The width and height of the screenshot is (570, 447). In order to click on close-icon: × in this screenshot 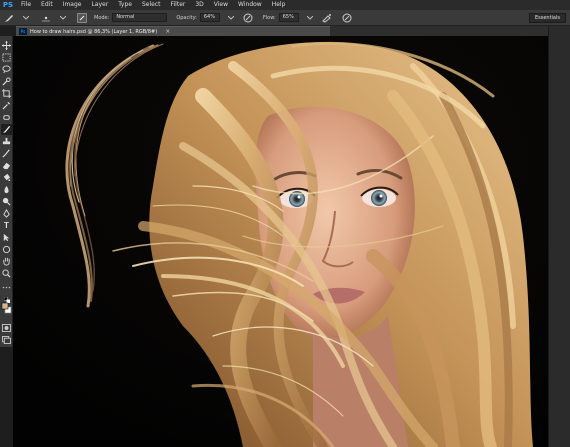, I will do `click(167, 31)`.